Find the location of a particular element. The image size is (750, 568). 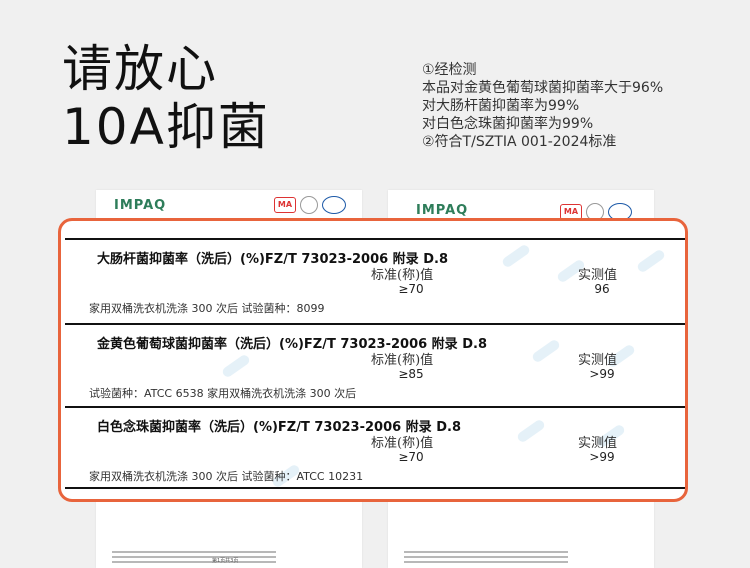

result-note: 试验菌种：ATCC 6538 家用双桶洗衣机洗涤 300 次后 is located at coordinates (223, 393).